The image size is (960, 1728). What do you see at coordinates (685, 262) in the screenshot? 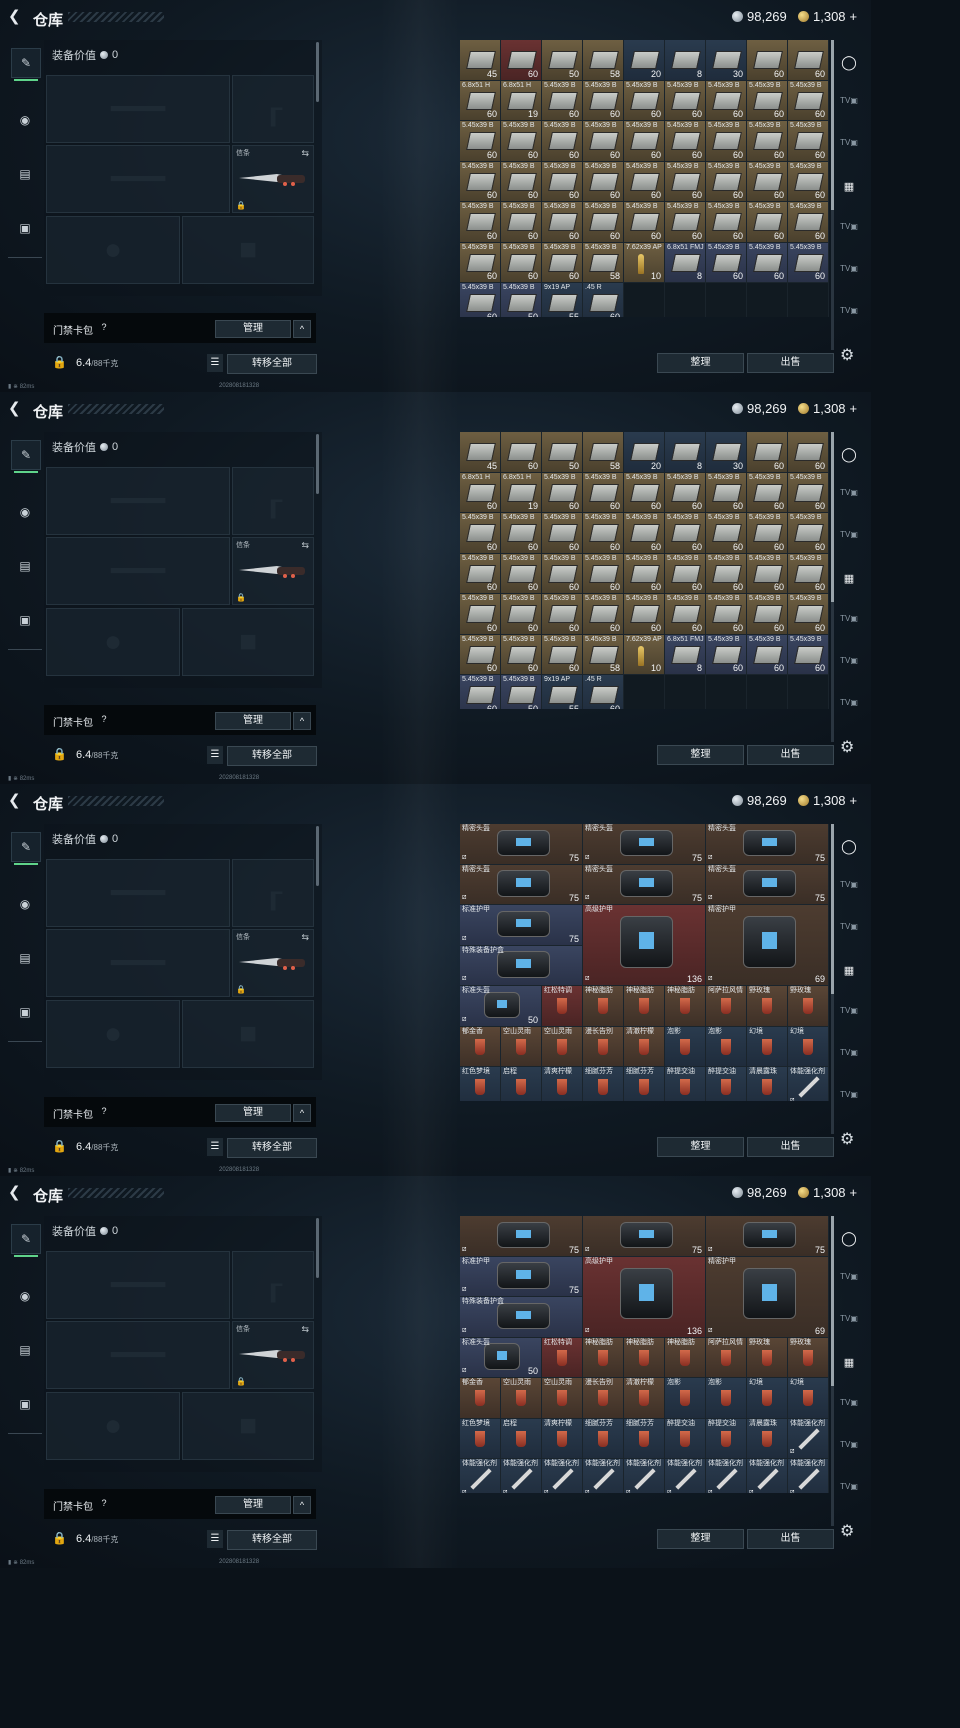
I see `inventory-item: 6.8x51 FMJ 8` at bounding box center [685, 262].